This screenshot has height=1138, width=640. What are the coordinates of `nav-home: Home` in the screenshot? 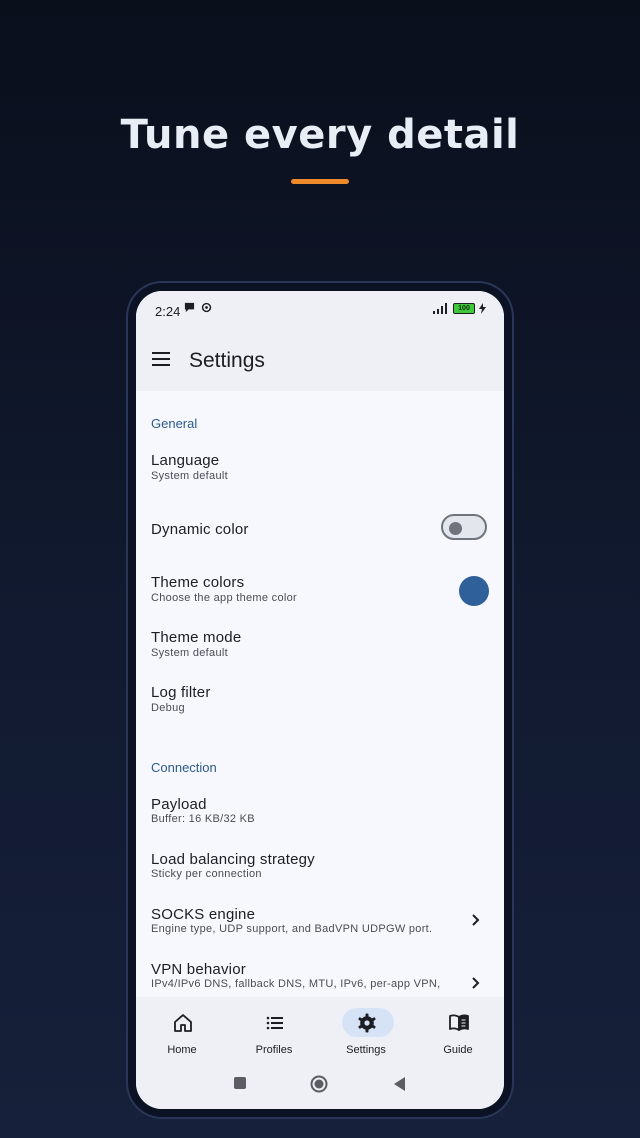 It's located at (182, 1030).